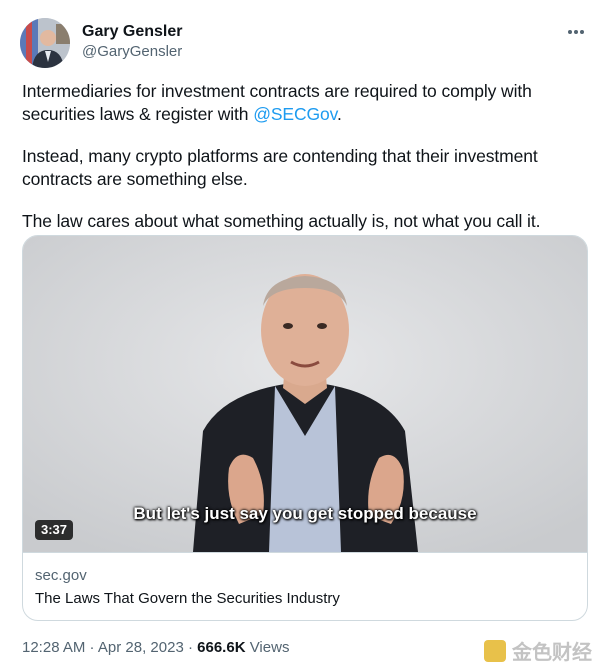  I want to click on views-label: Views, so click(269, 647).